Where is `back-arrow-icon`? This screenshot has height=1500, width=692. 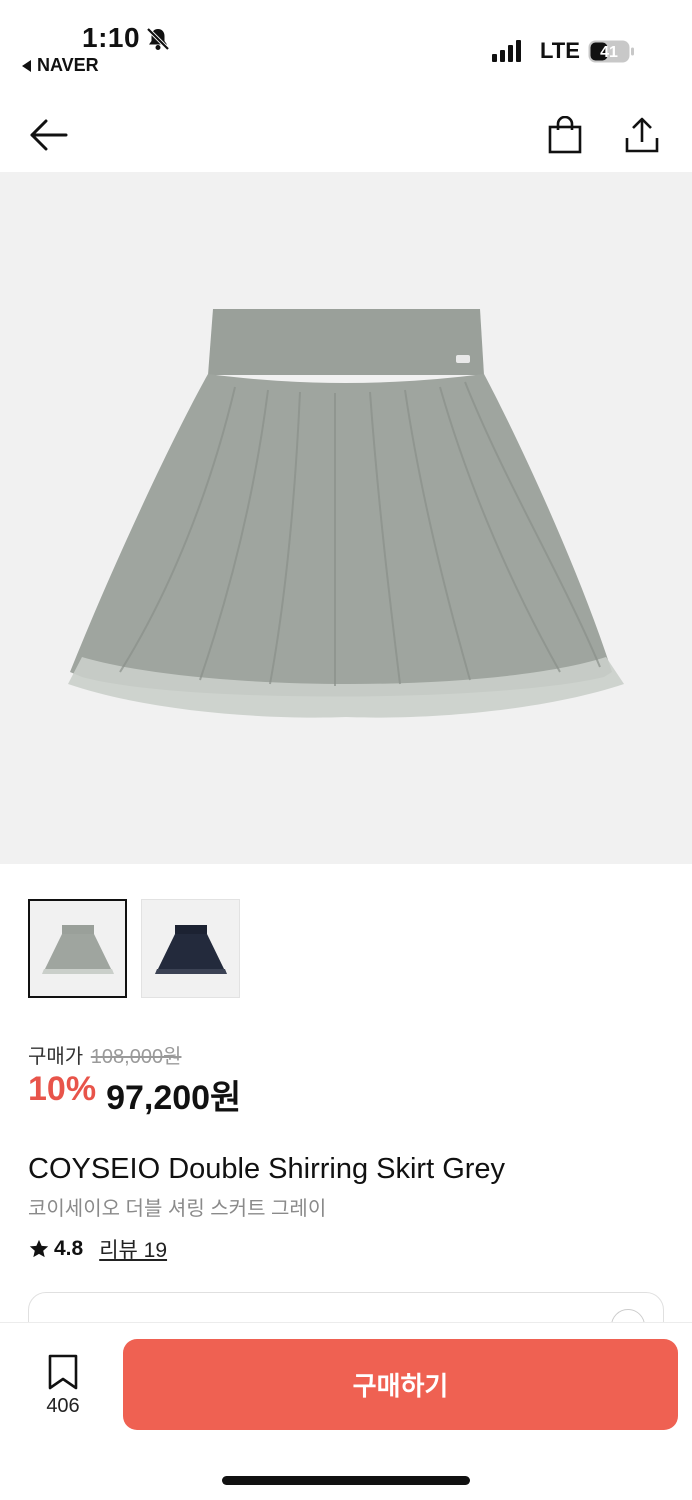
back-arrow-icon is located at coordinates (49, 135).